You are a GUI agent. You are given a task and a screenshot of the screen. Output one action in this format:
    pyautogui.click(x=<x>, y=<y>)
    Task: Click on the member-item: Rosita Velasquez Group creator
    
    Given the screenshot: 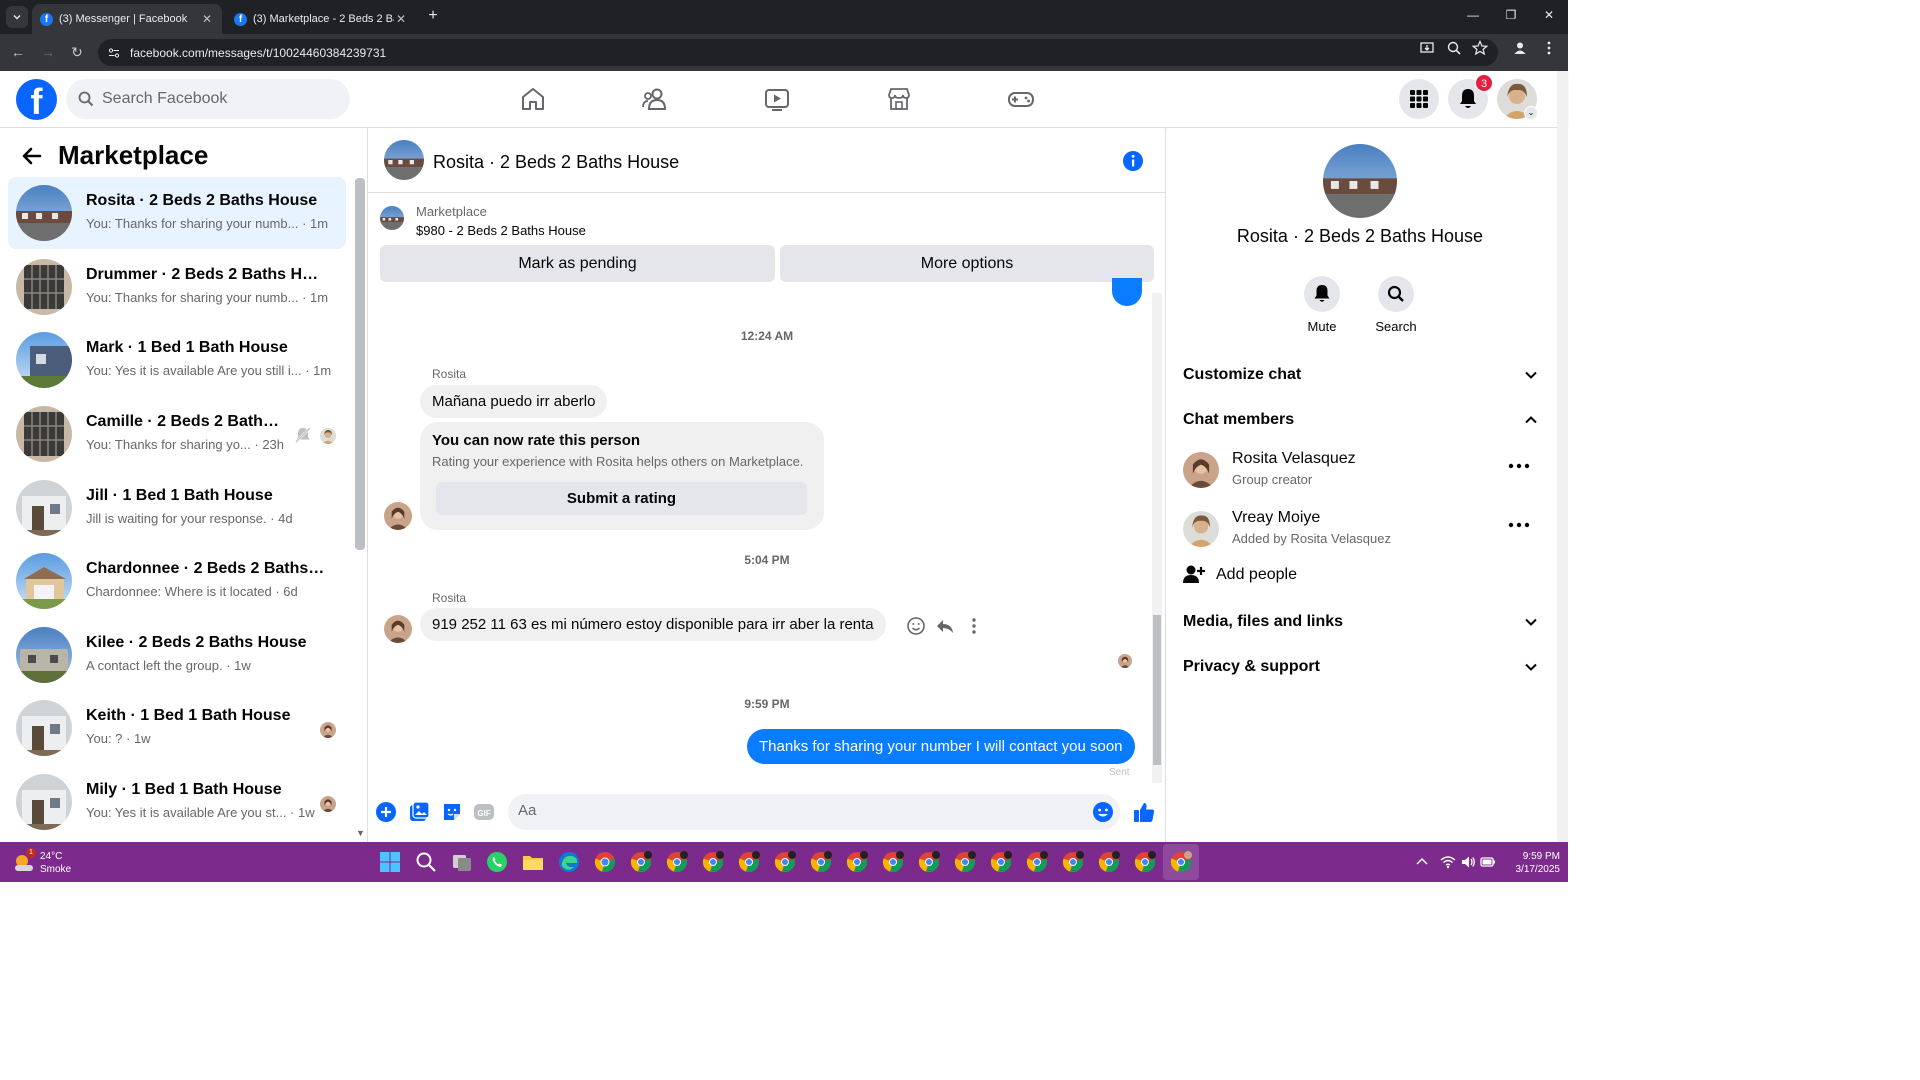 What is the action you would take?
    pyautogui.click(x=1363, y=474)
    